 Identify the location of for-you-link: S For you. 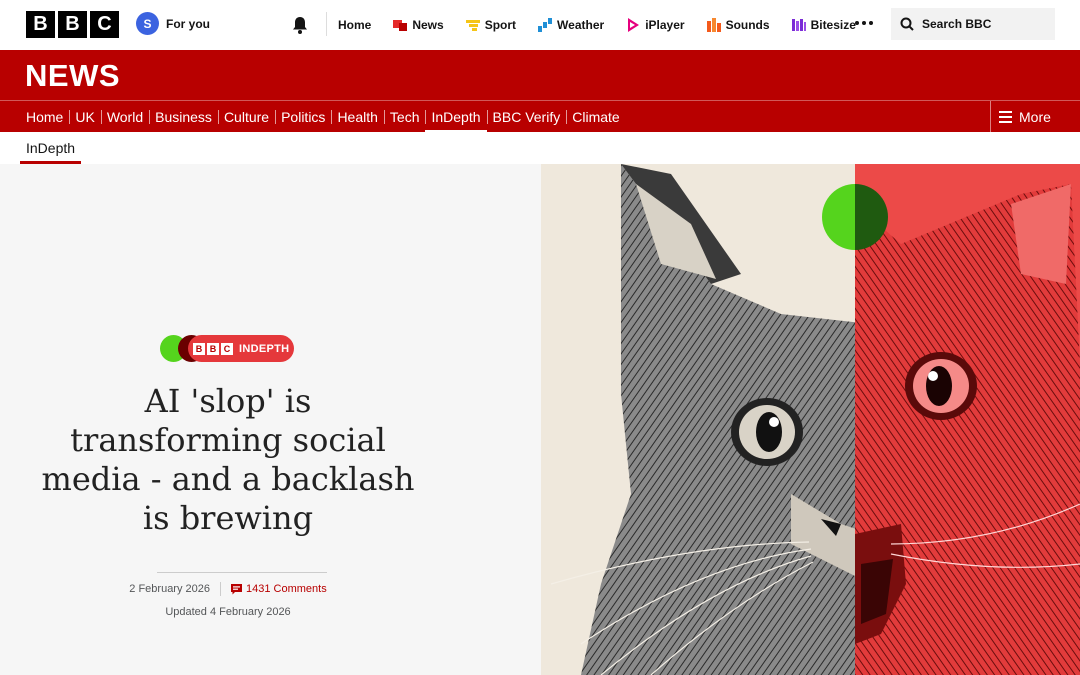
(173, 23).